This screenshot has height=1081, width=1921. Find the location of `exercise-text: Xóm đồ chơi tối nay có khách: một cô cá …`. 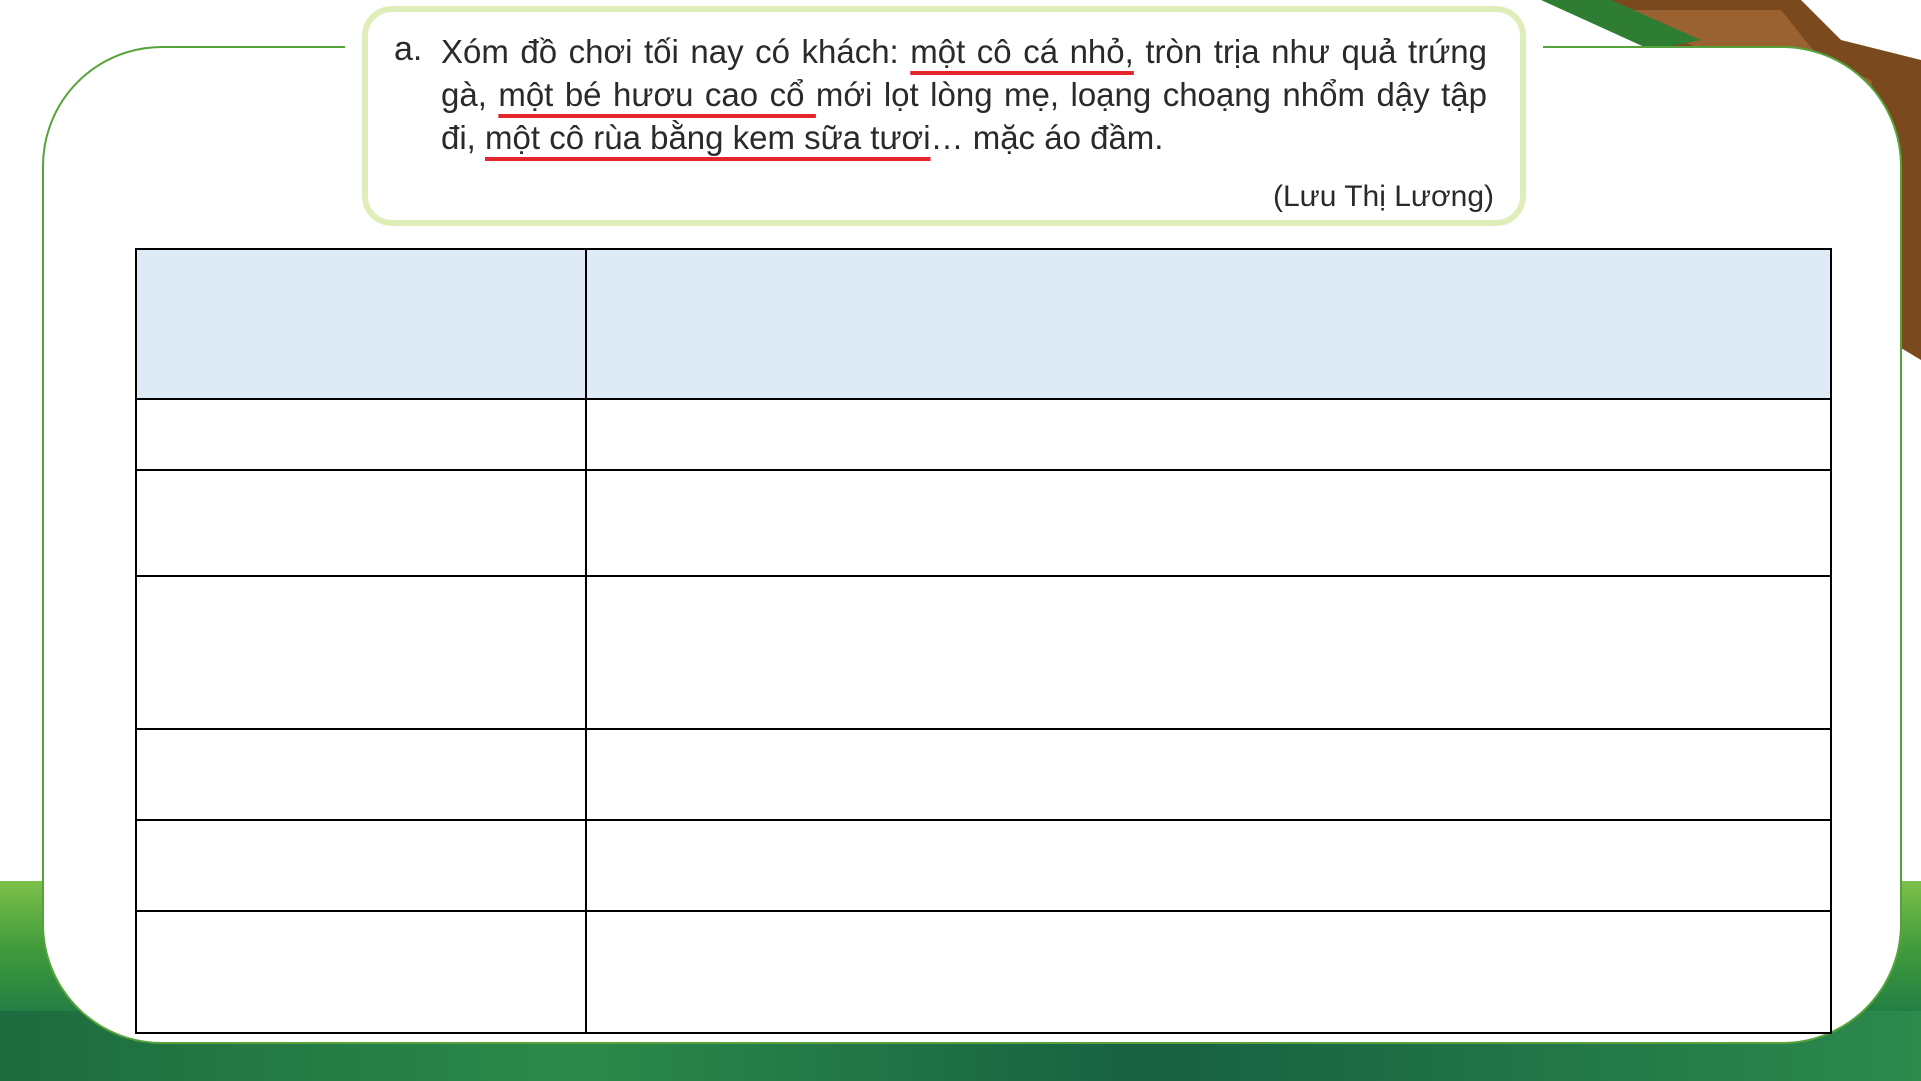

exercise-text: Xóm đồ chơi tối nay có khách: một cô cá … is located at coordinates (964, 94).